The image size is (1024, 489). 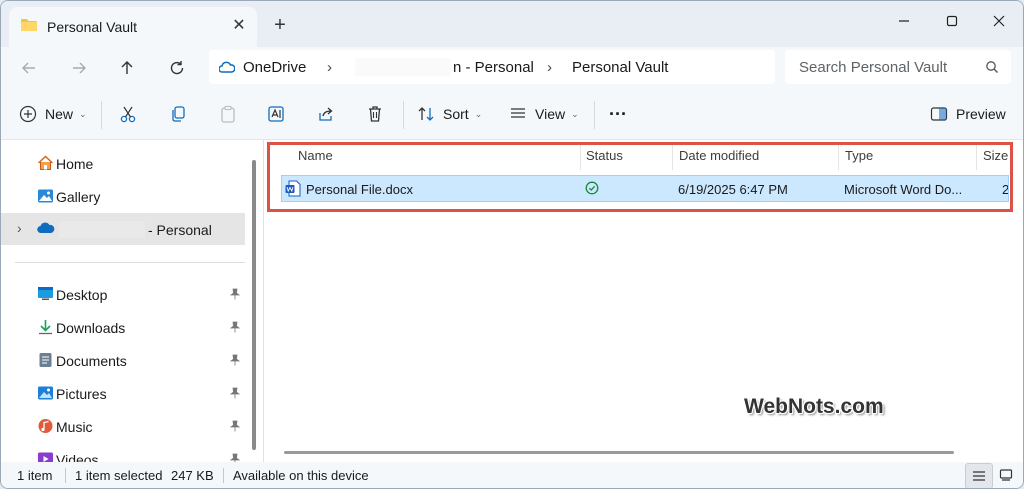 What do you see at coordinates (45, 427) in the screenshot?
I see `music-icon` at bounding box center [45, 427].